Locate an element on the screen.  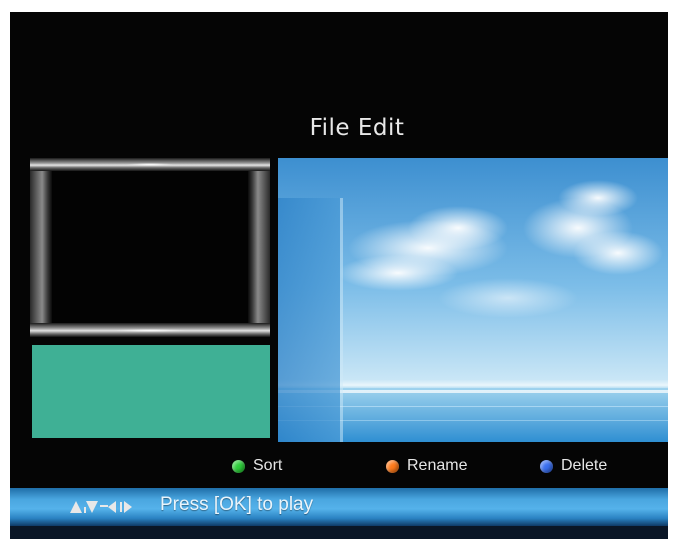
color-key-legend: Sort Rename Delete is located at coordinates (339, 466).